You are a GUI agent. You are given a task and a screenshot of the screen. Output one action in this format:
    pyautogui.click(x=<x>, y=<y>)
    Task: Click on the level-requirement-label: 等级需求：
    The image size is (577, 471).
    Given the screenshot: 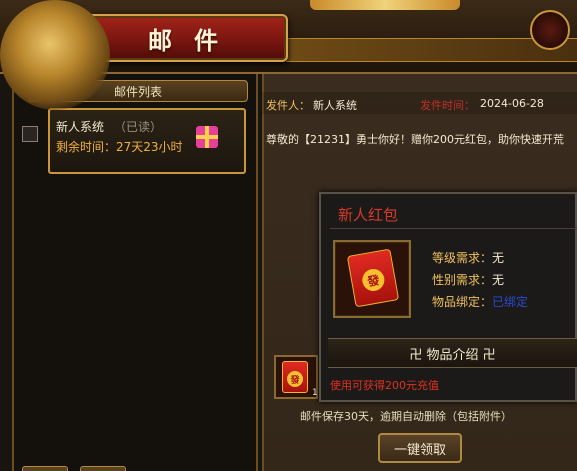 What is the action you would take?
    pyautogui.click(x=462, y=258)
    